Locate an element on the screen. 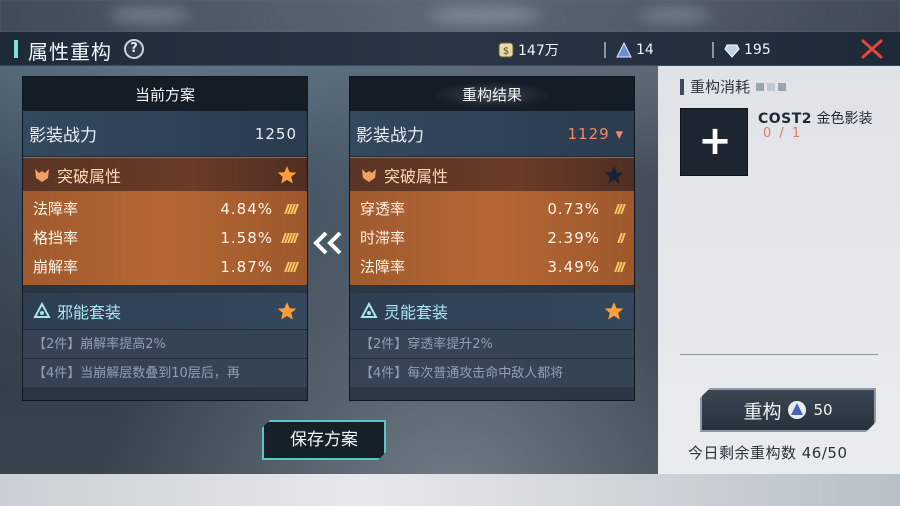 The image size is (900, 506). result-power-value: 1129 ▾ is located at coordinates (595, 133).